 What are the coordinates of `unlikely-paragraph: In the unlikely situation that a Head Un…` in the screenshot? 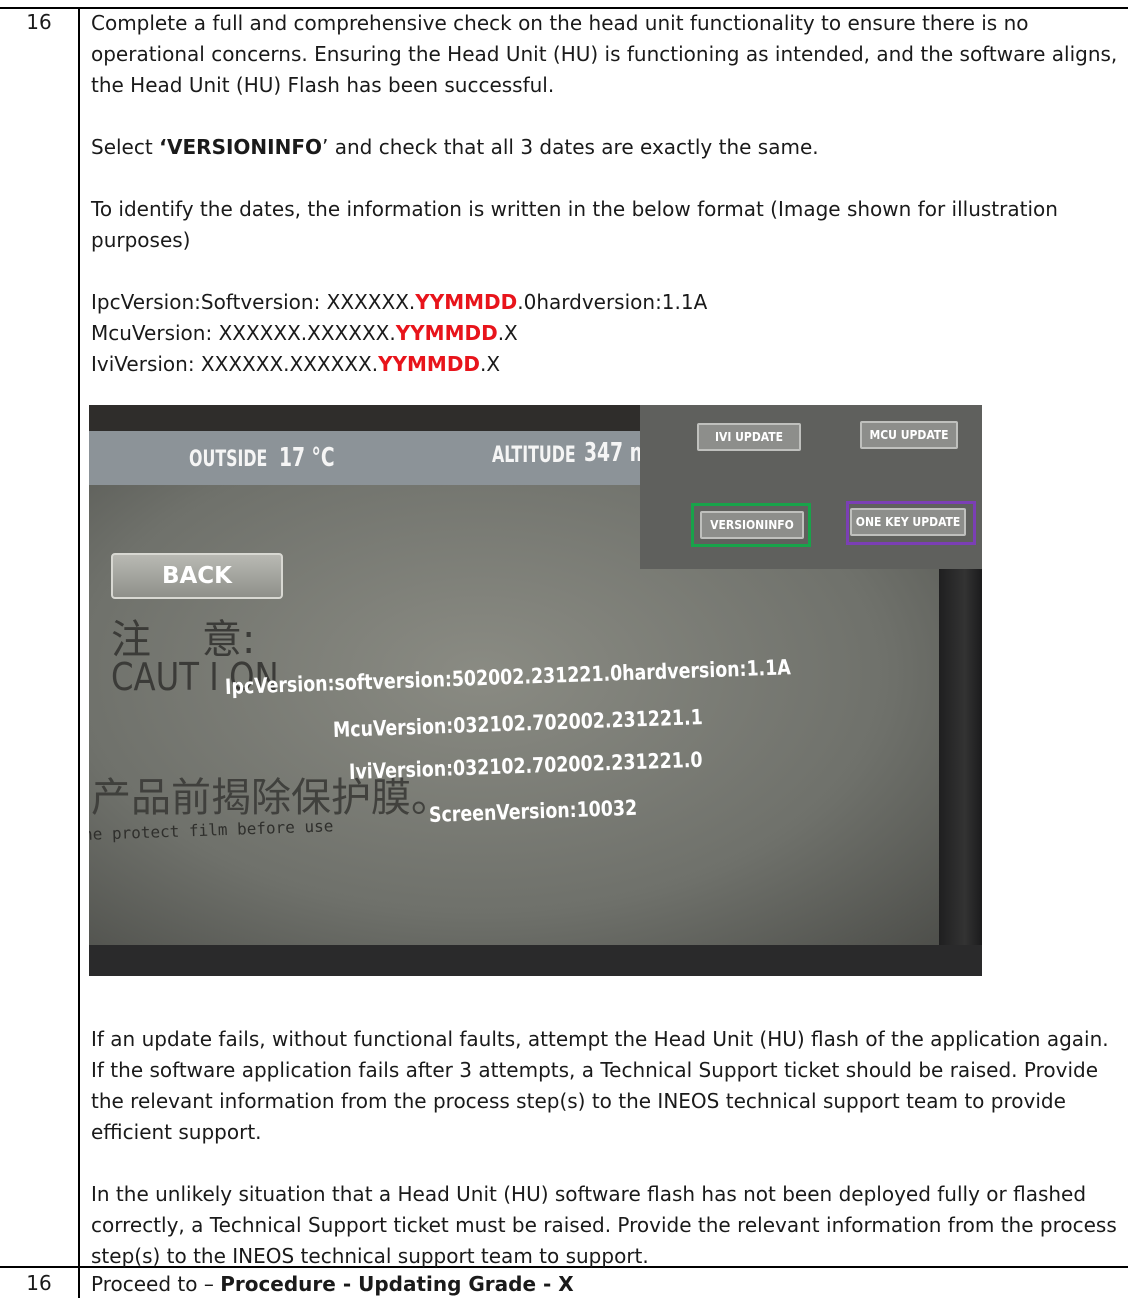 It's located at (604, 1225).